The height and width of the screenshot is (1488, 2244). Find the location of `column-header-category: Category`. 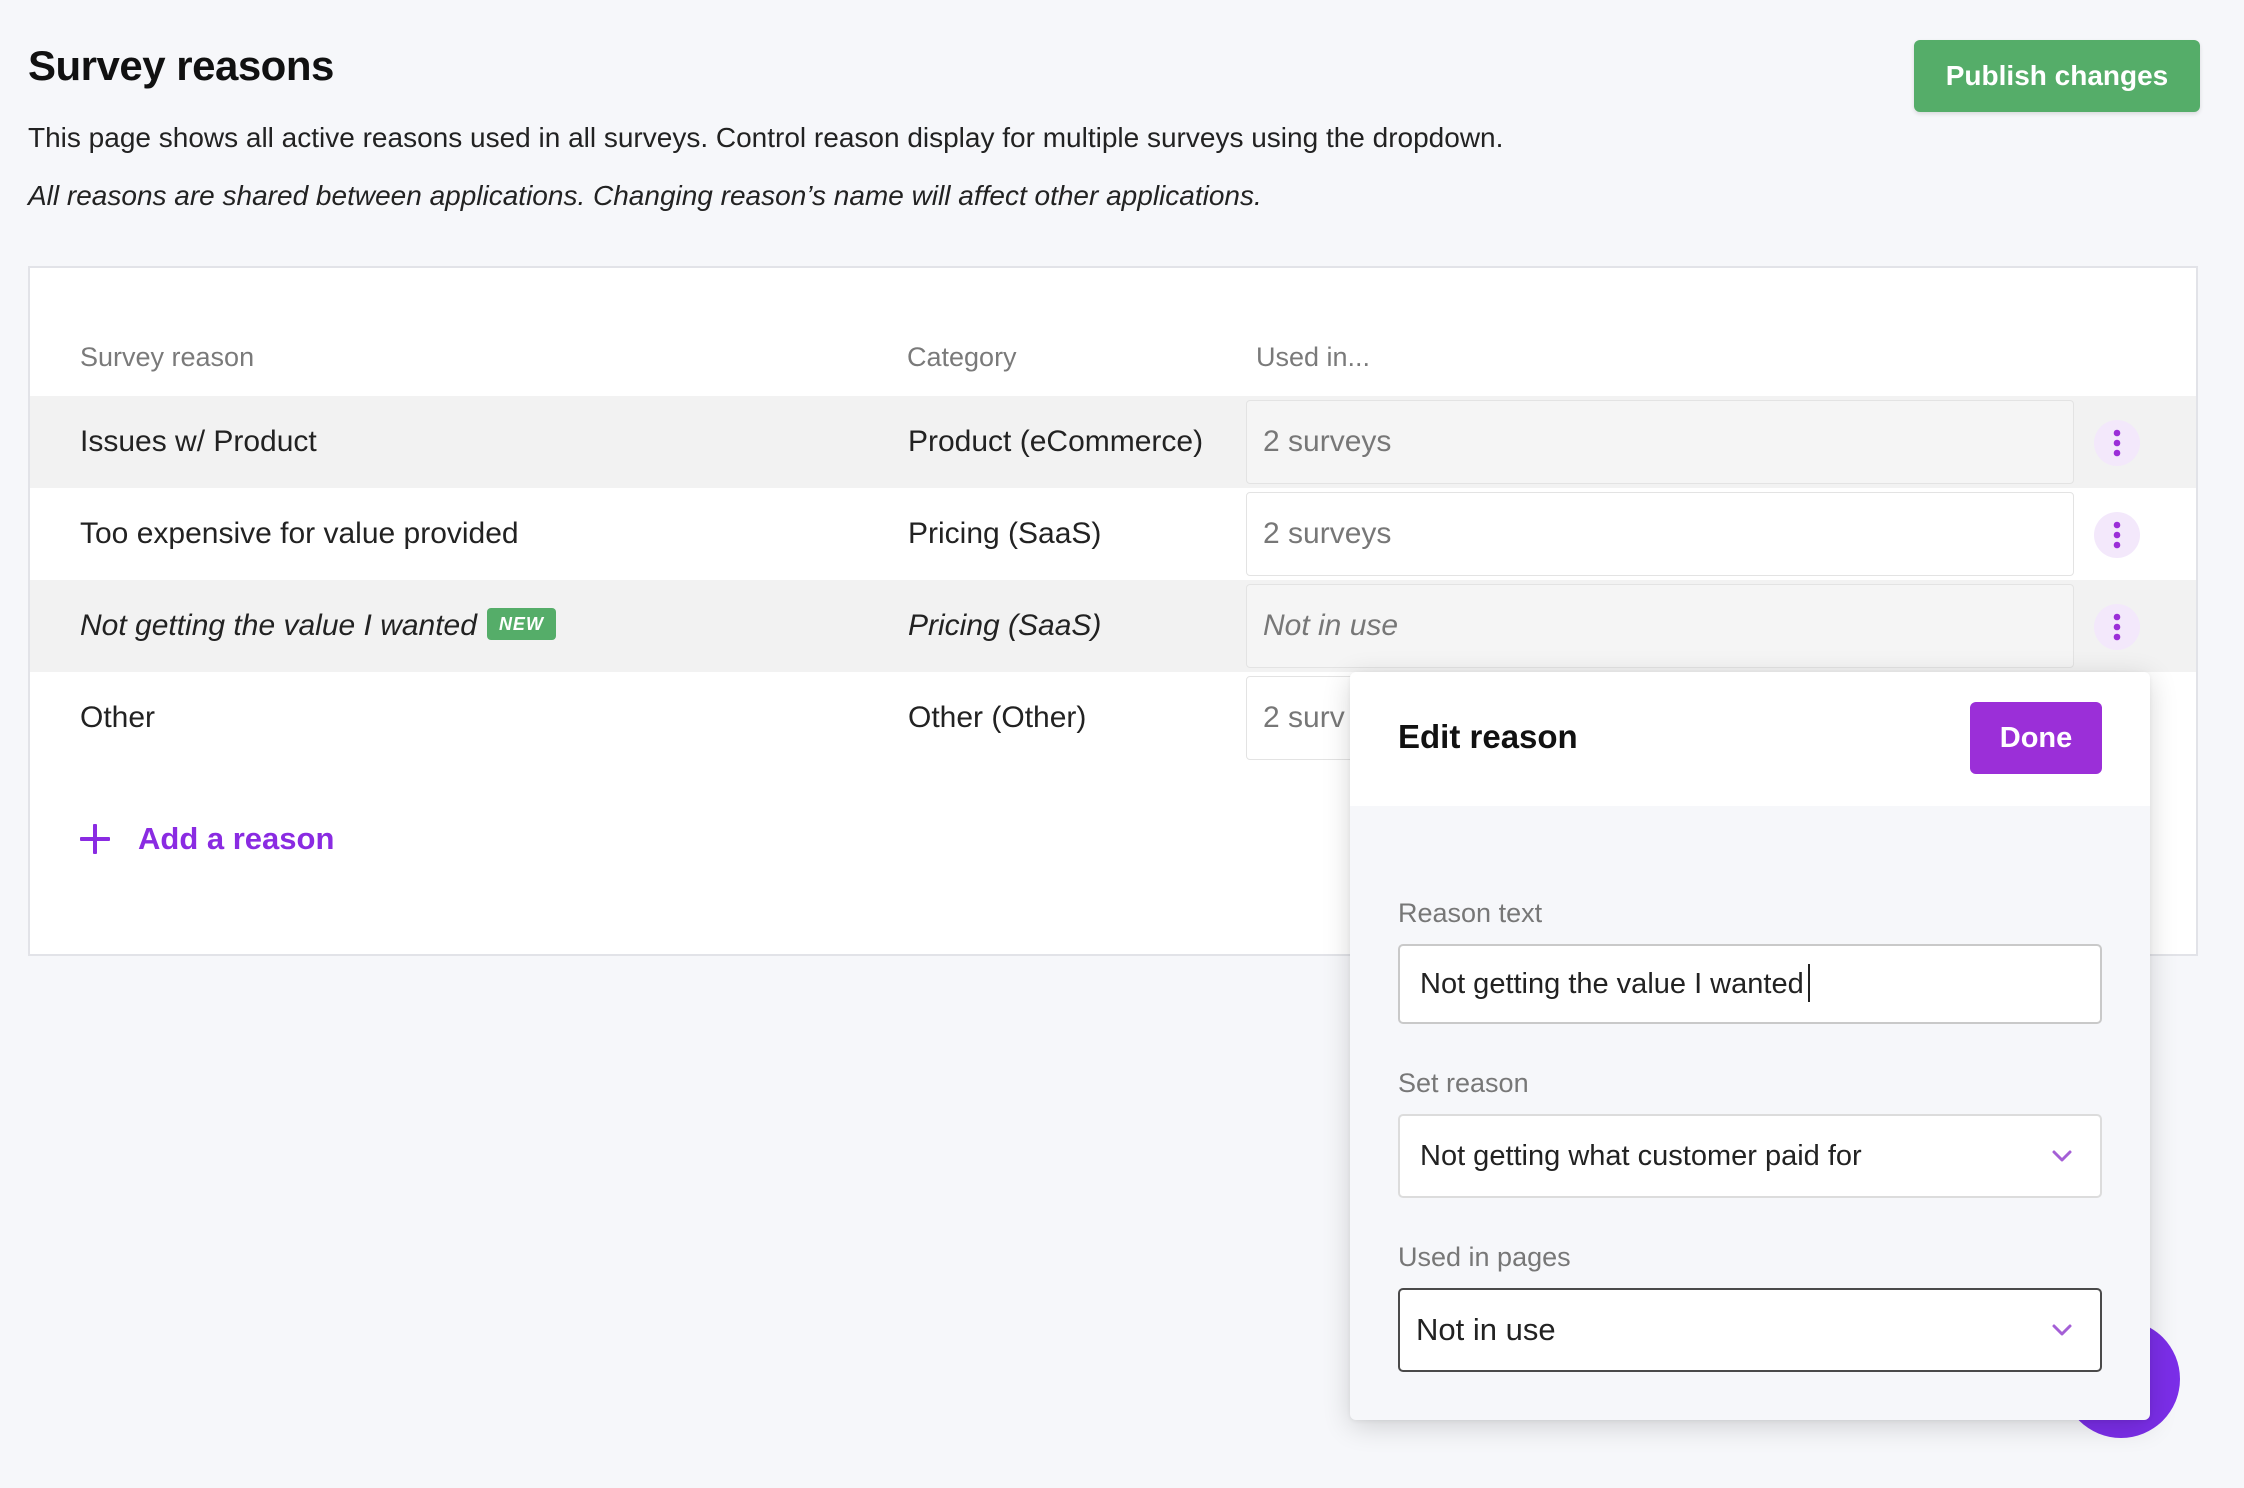

column-header-category: Category is located at coordinates (962, 357).